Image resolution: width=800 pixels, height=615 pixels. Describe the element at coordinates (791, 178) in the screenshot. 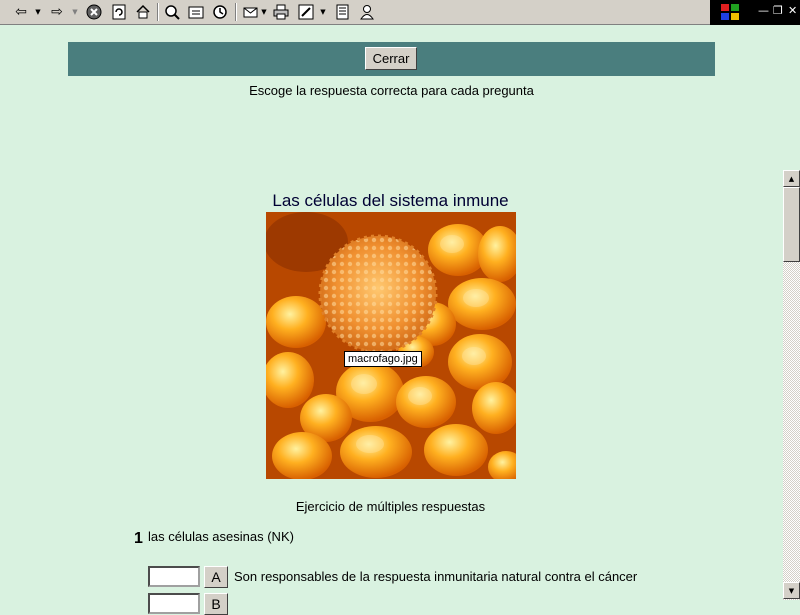

I see `scroll-up-icon: ▲` at that location.